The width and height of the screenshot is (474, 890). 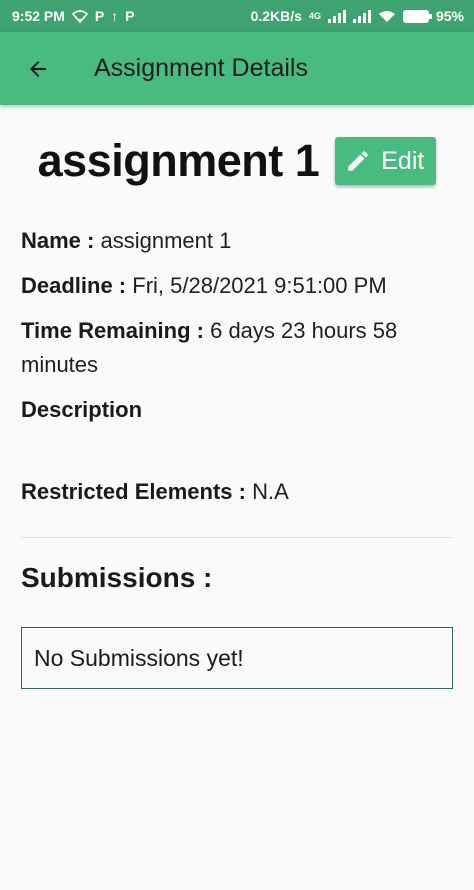 I want to click on pencil-icon, so click(x=358, y=161).